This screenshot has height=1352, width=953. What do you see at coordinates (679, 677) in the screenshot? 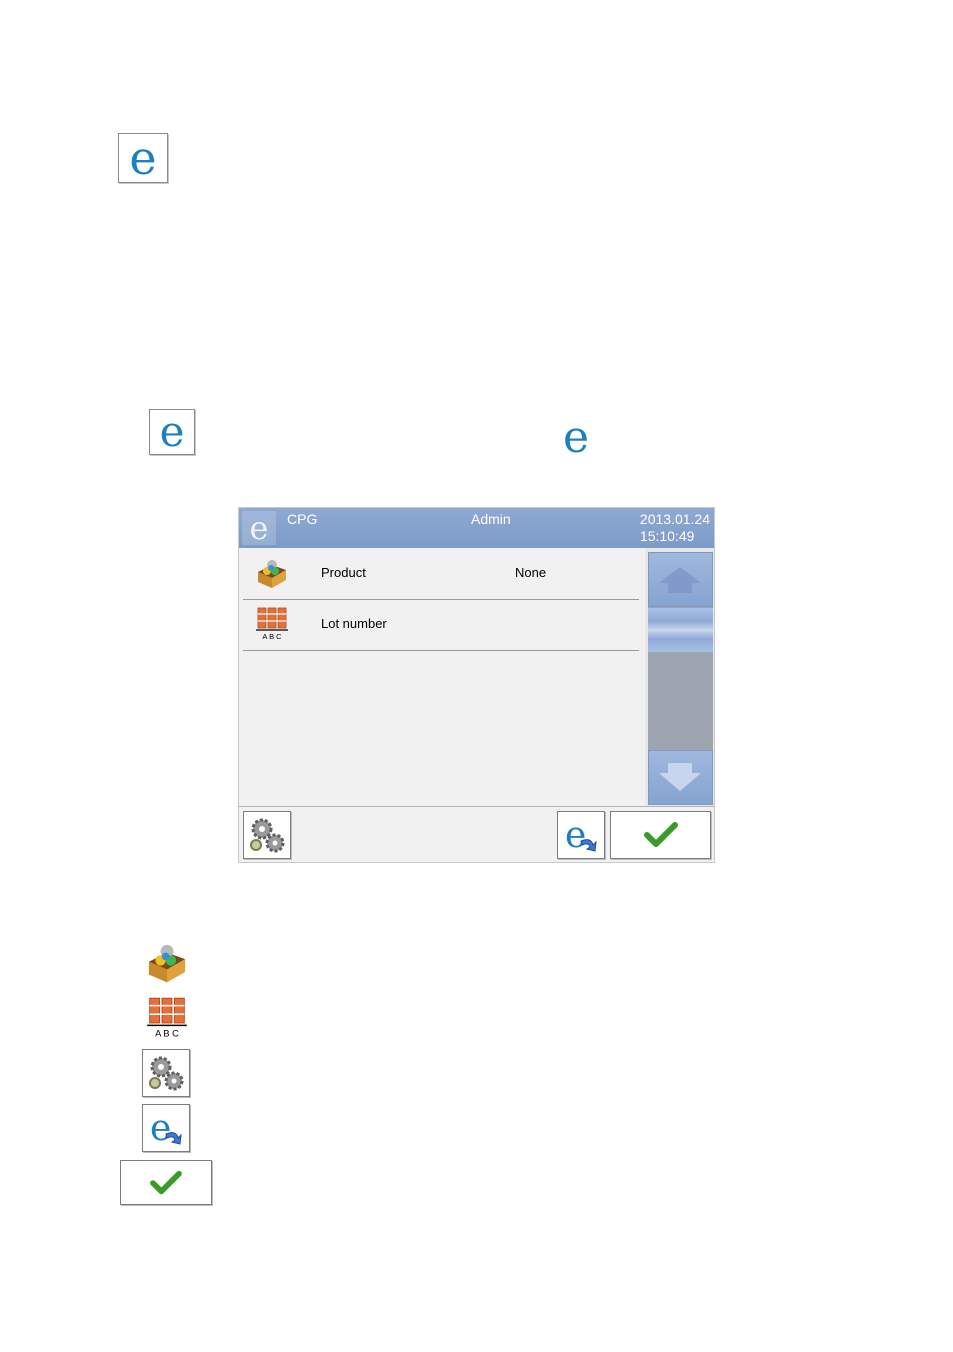
I see `scrollbar` at bounding box center [679, 677].